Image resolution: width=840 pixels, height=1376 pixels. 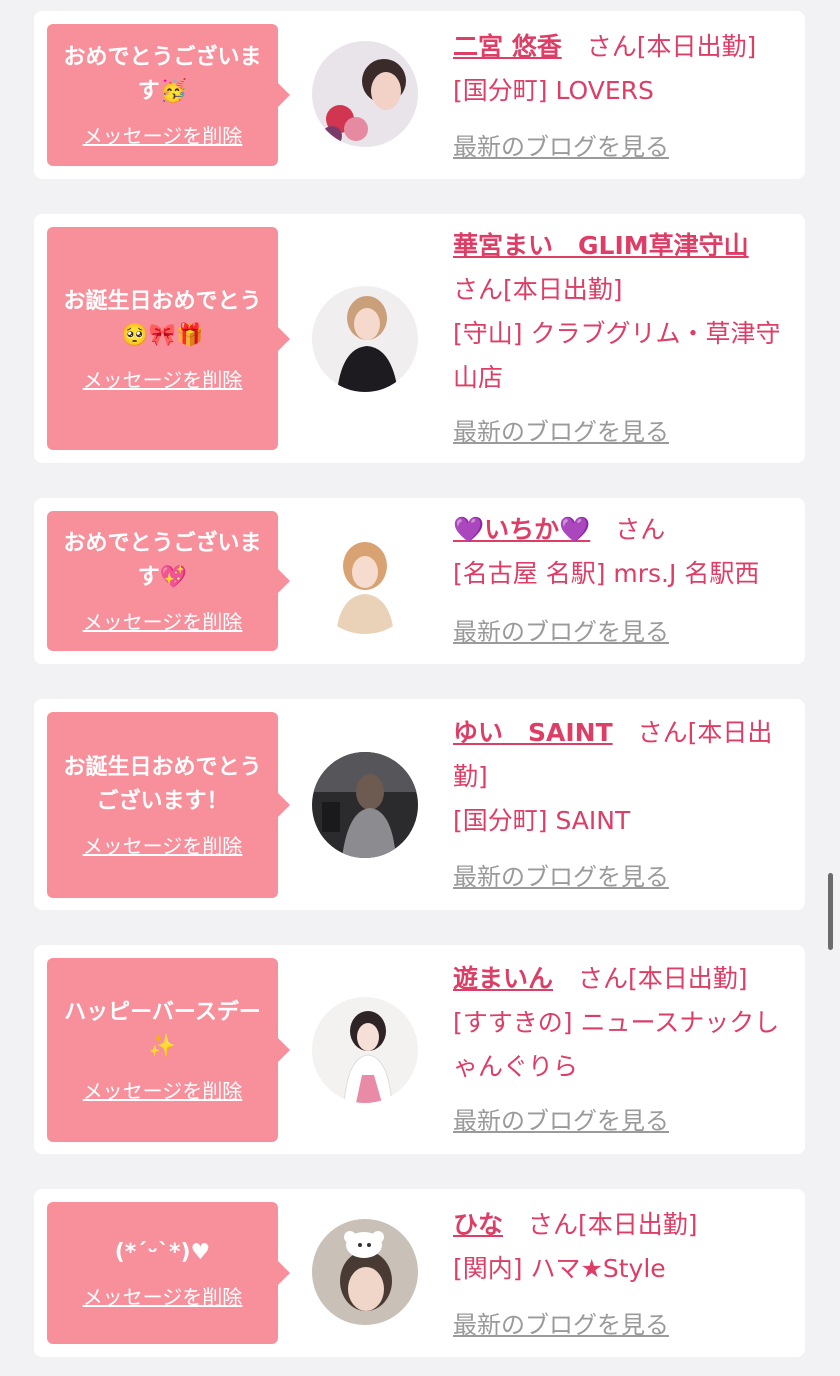 I want to click on message-bubble: お誕生日おめでとう🥺🎀🎁 メッセージを削除, so click(x=168, y=338).